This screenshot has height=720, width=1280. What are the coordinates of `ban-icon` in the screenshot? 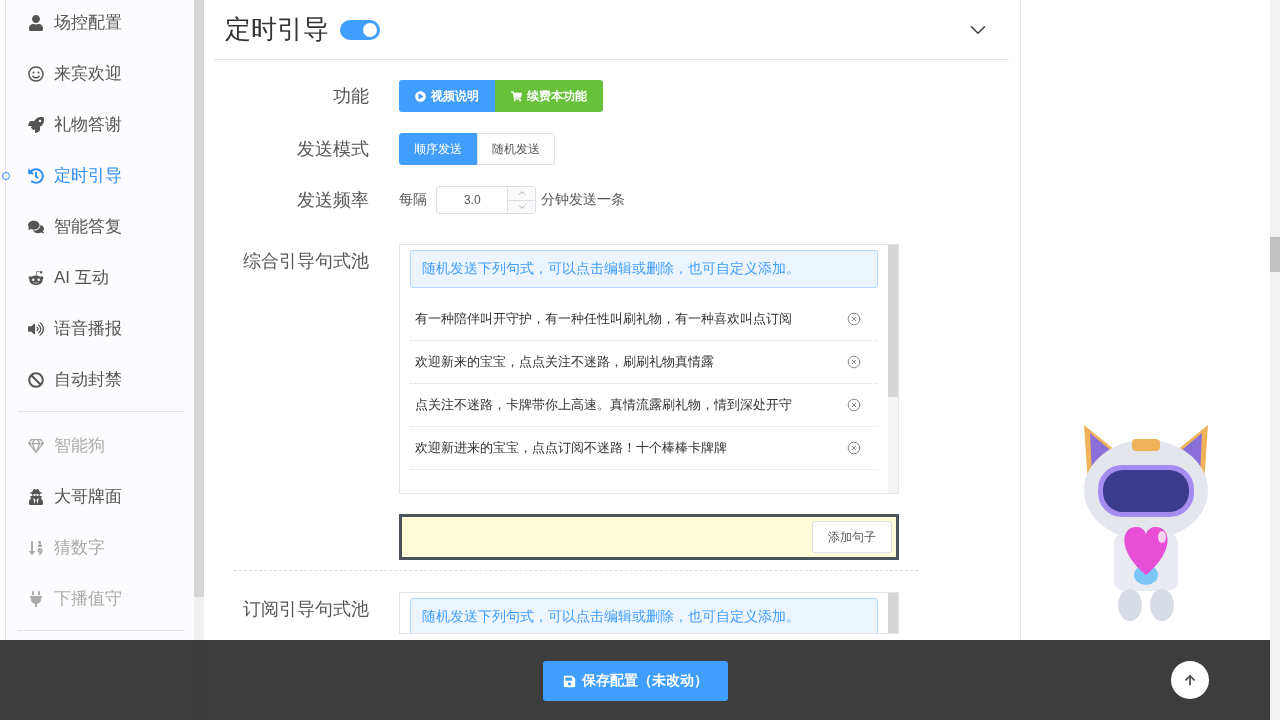 It's located at (36, 379).